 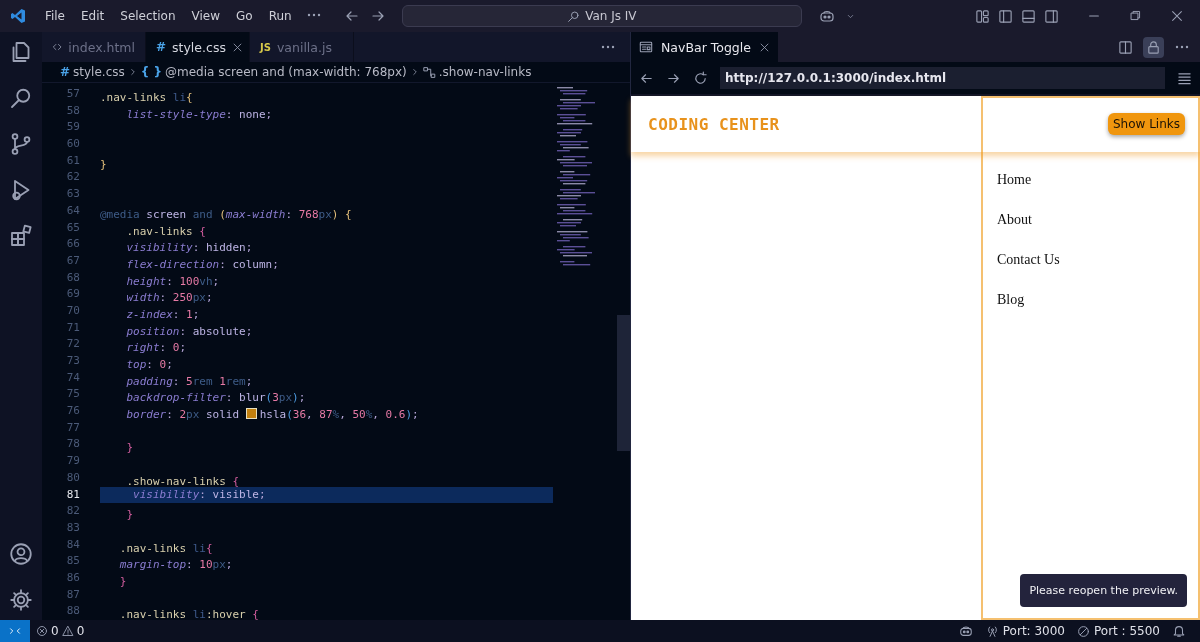 What do you see at coordinates (199, 114) in the screenshot?
I see `code-line: list-style-type: none;` at bounding box center [199, 114].